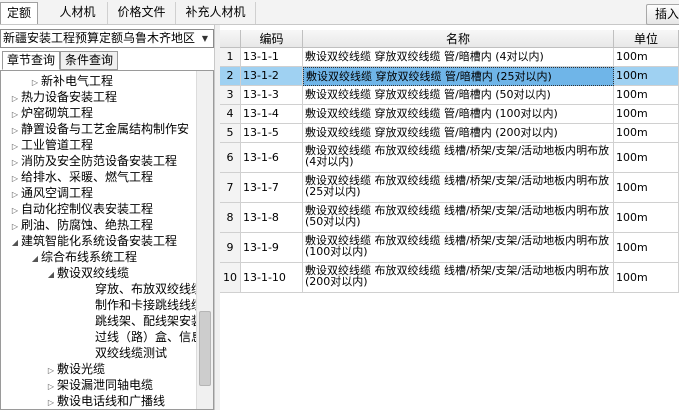 This screenshot has height=410, width=679. Describe the element at coordinates (458, 218) in the screenshot. I see `row-name: 敷设双绞线缆 布放双绞线缆 线槽/桥架/支架/活动地板内明布放 (50对以内)` at that location.